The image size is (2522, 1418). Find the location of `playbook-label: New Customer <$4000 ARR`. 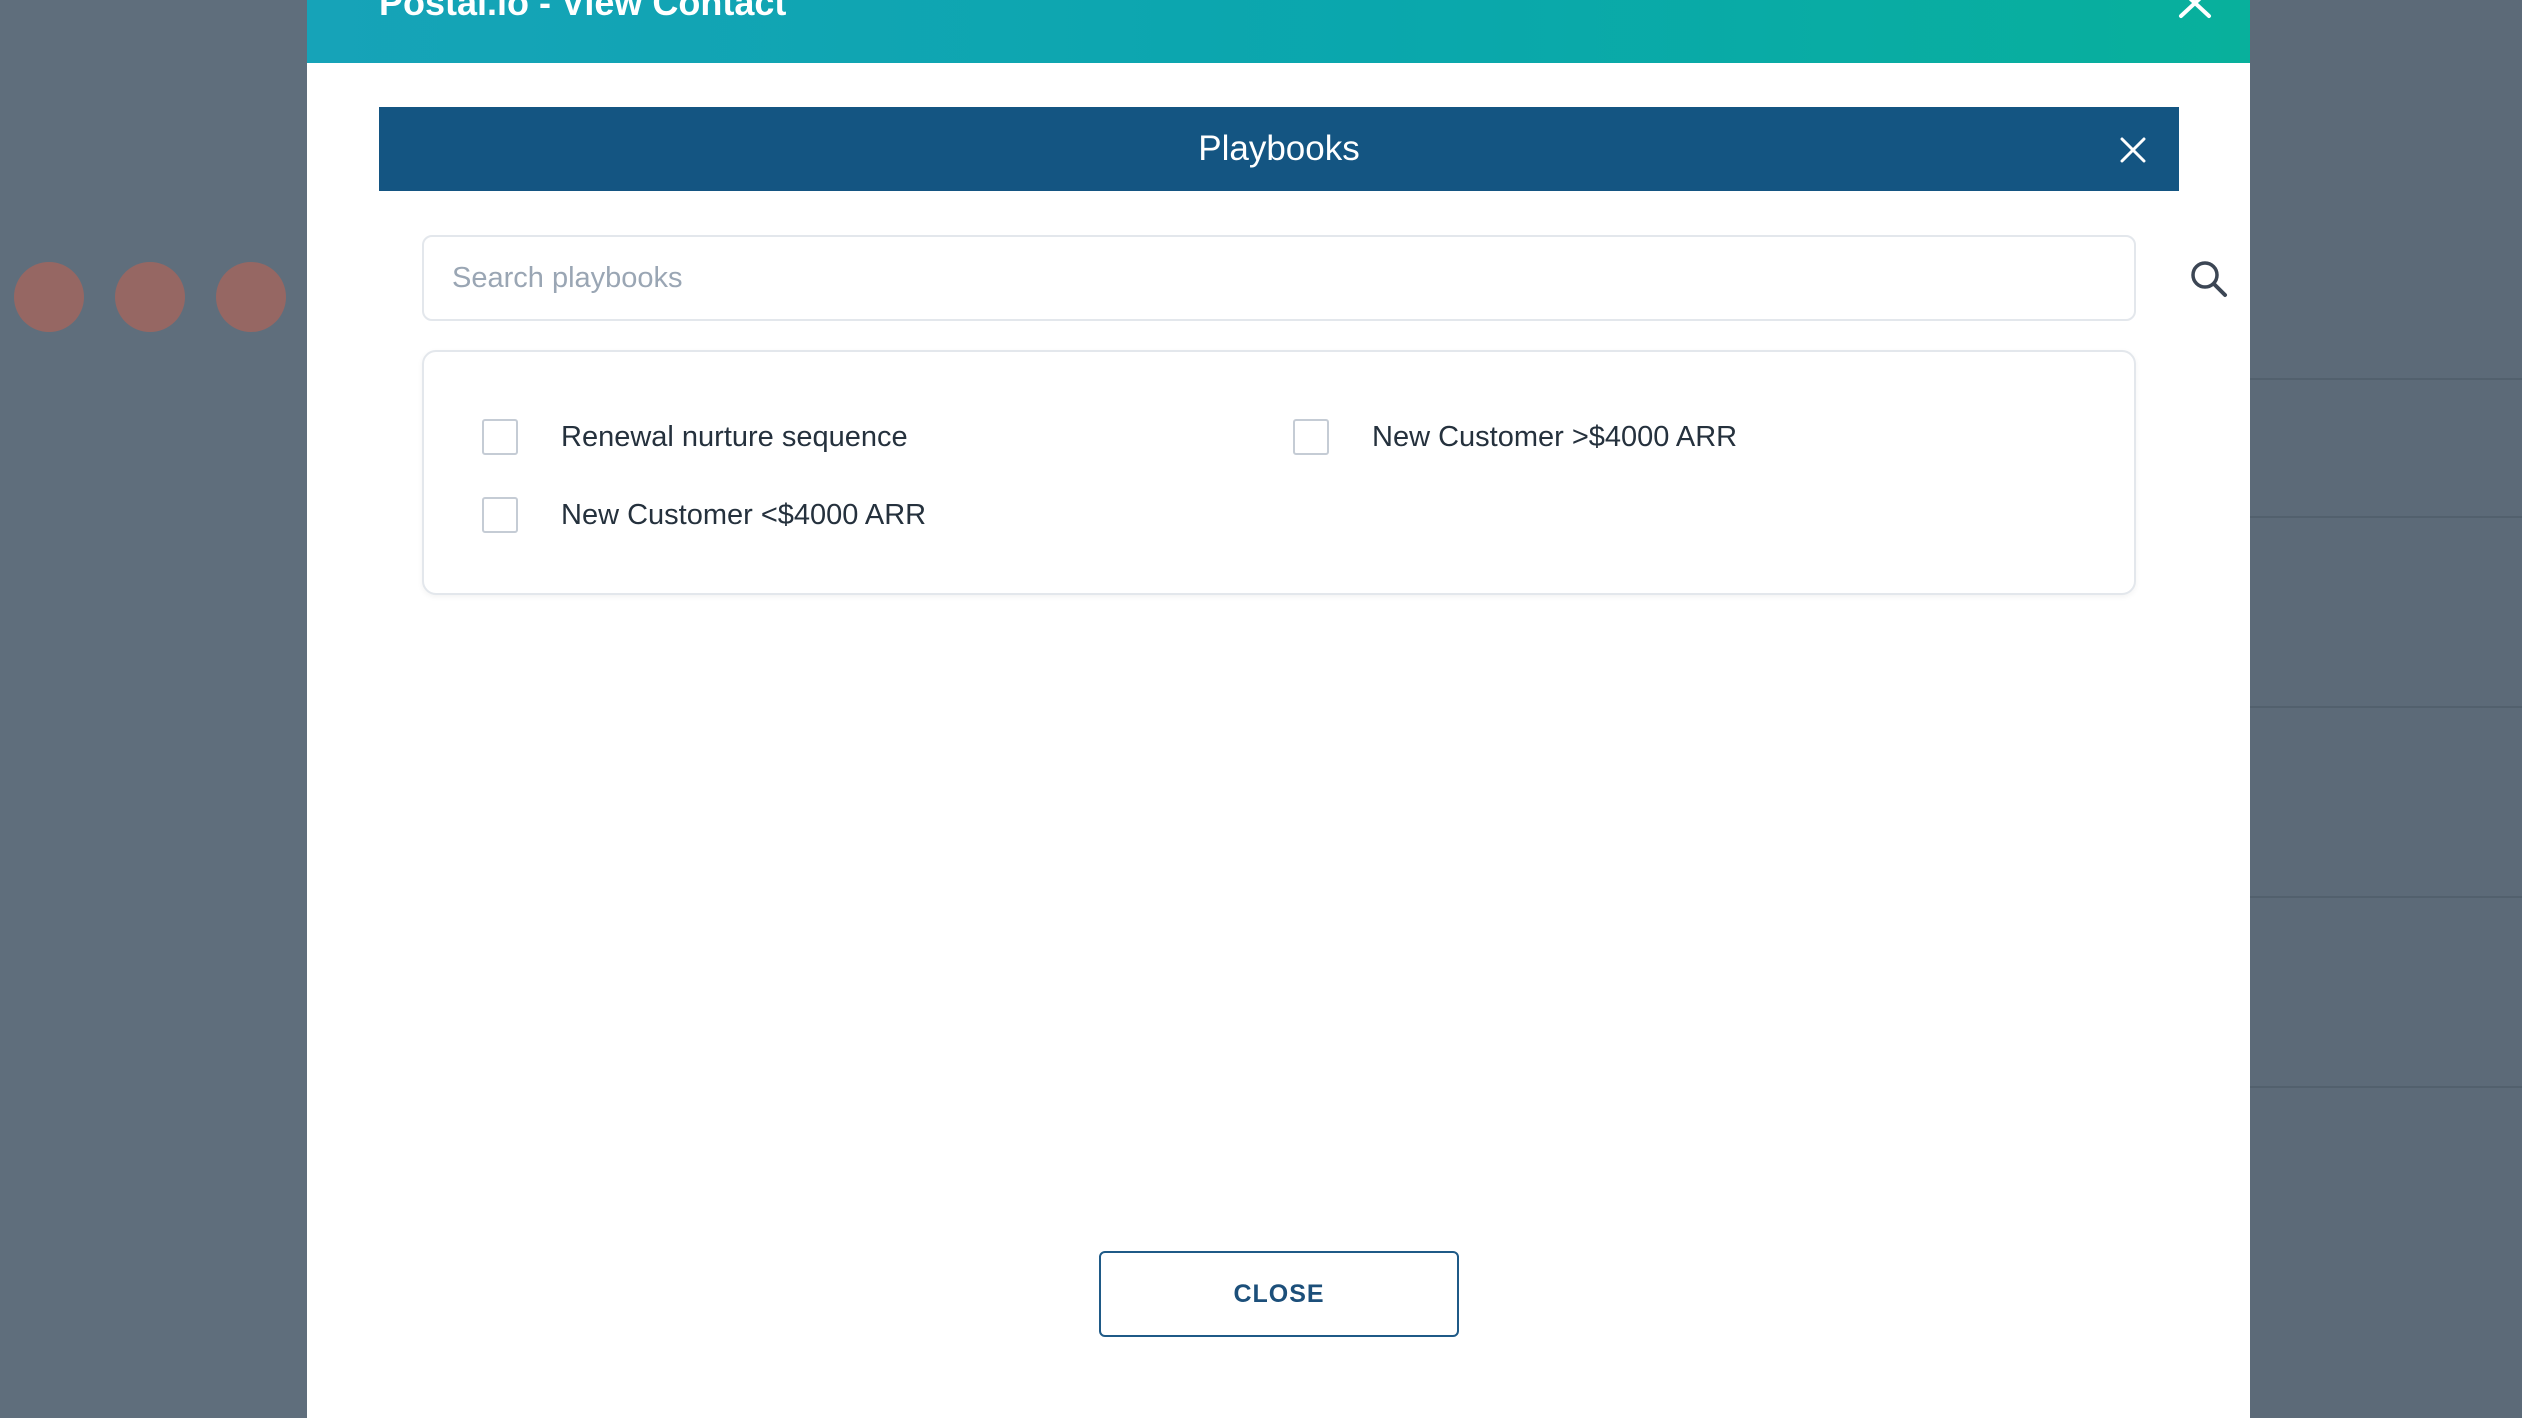

playbook-label: New Customer <$4000 ARR is located at coordinates (744, 515).